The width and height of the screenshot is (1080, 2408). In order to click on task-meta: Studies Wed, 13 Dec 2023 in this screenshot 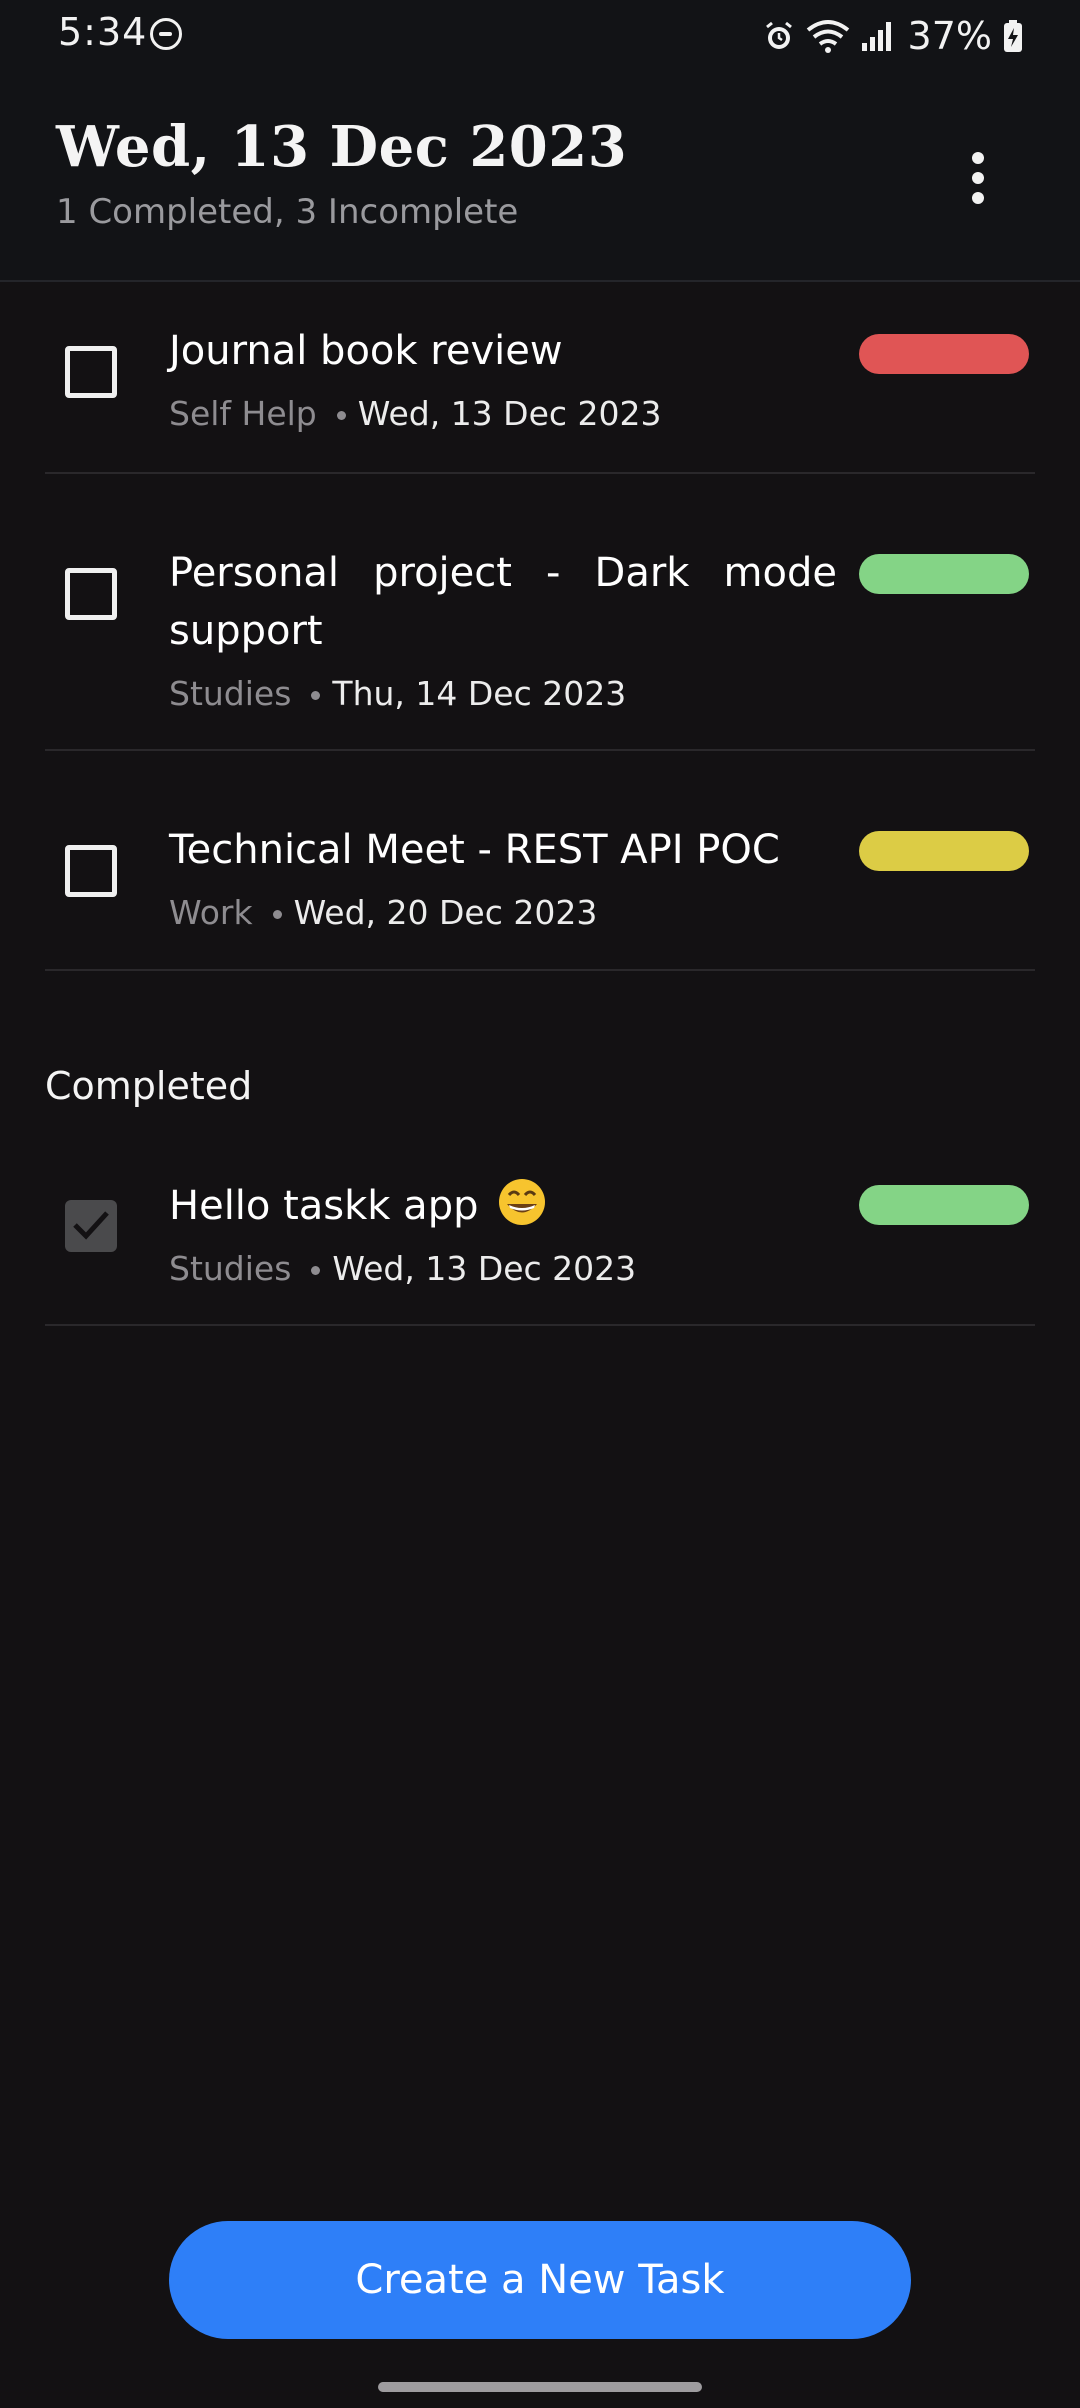, I will do `click(402, 1268)`.